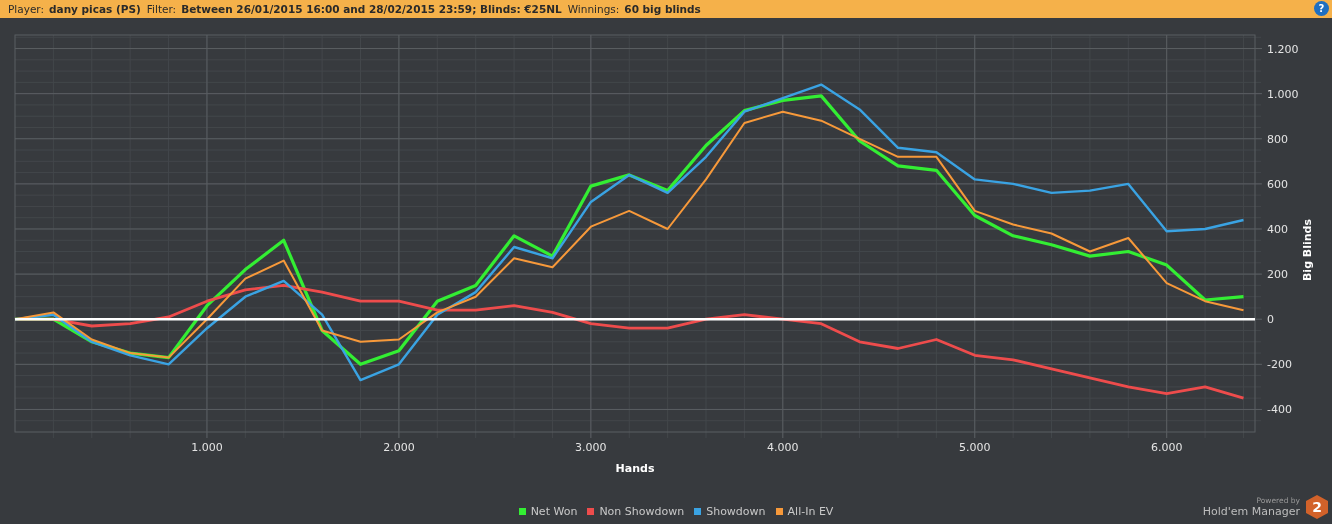 The width and height of the screenshot is (1332, 524). I want to click on filter-value: Between 26/01/2015 16:00 and 28/02/2015 23:59; Blinds: €25NL, so click(371, 9).